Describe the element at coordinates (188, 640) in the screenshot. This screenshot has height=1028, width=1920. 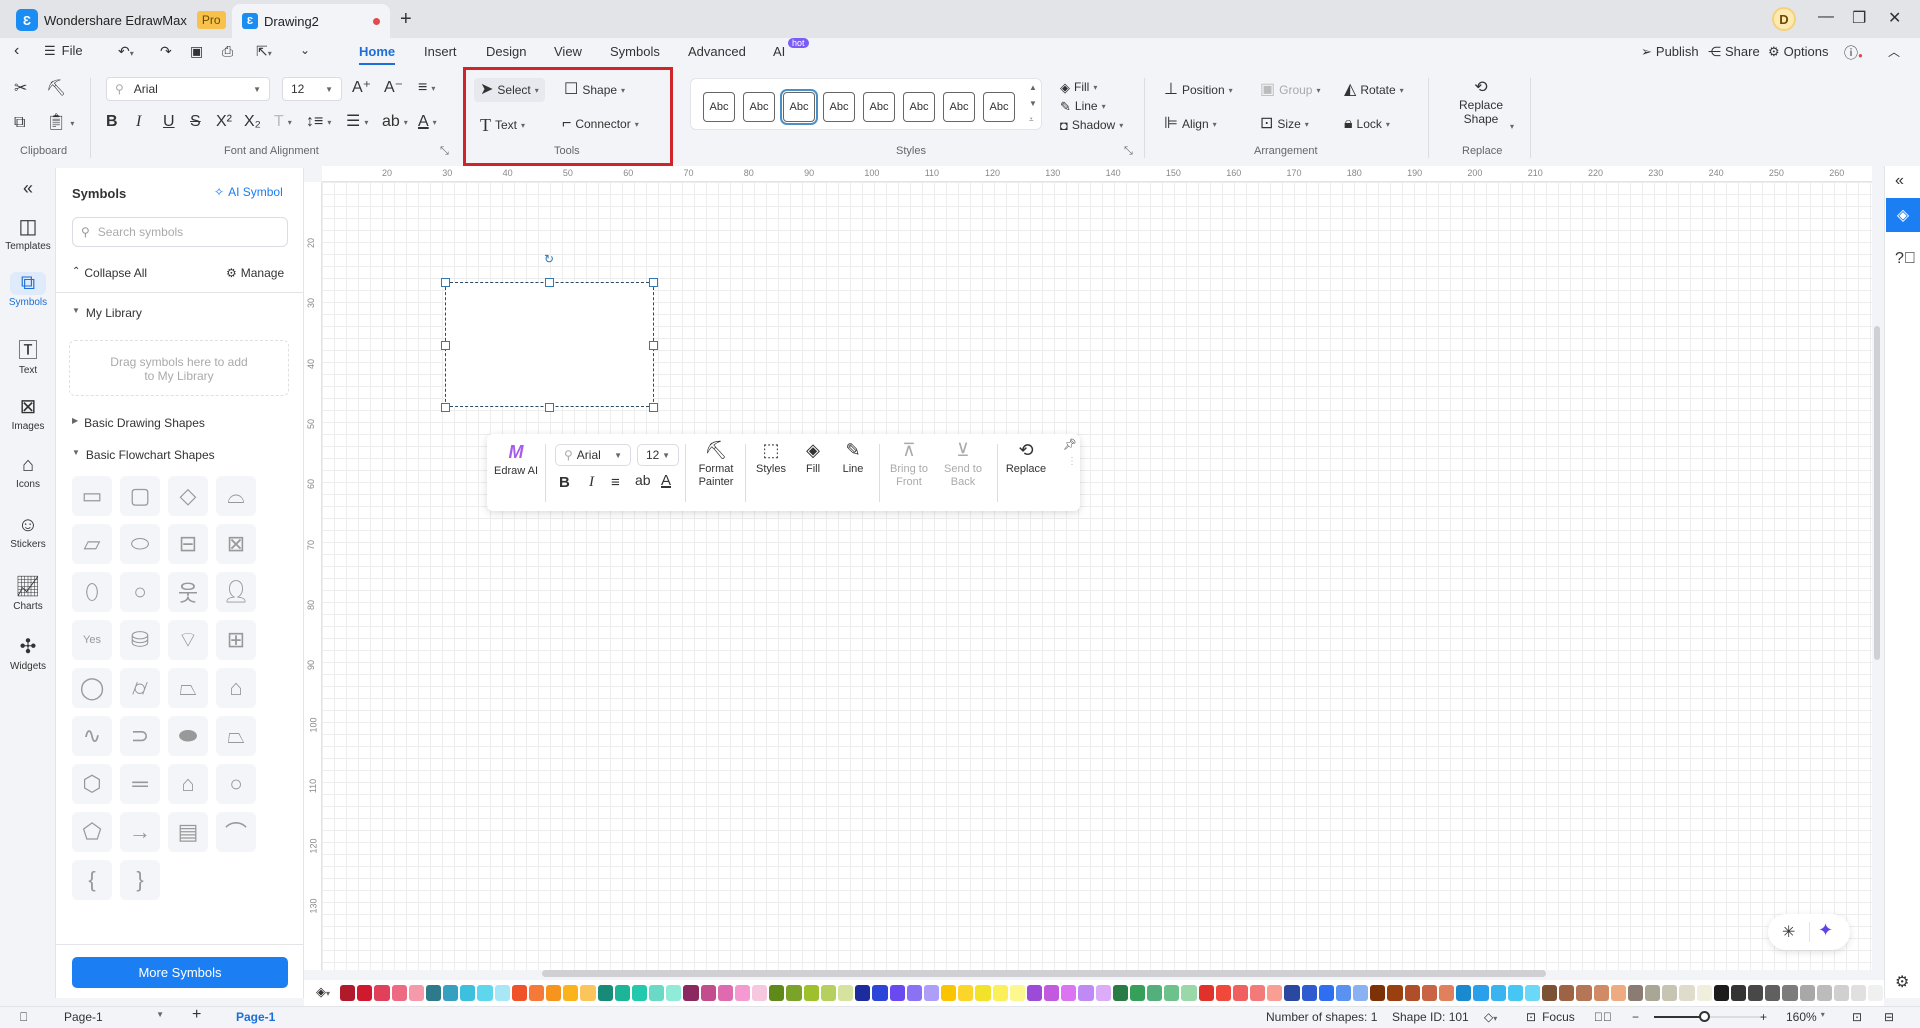
I see `flowchart-symbol: ⌔` at that location.